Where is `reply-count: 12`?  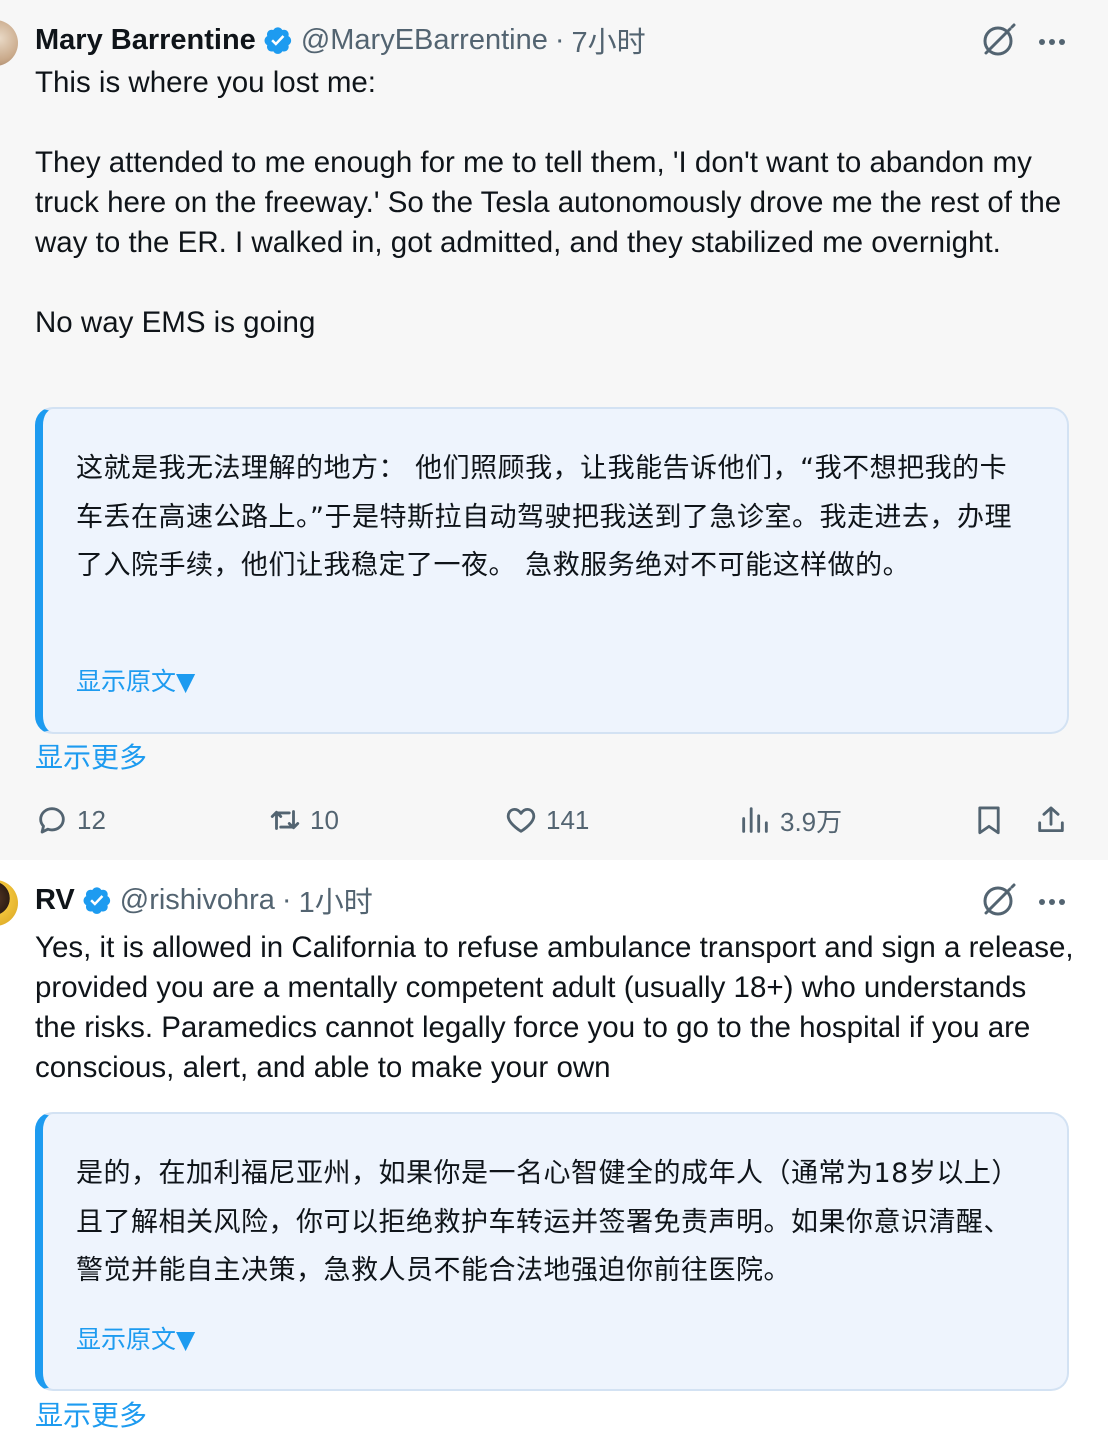 reply-count: 12 is located at coordinates (91, 819).